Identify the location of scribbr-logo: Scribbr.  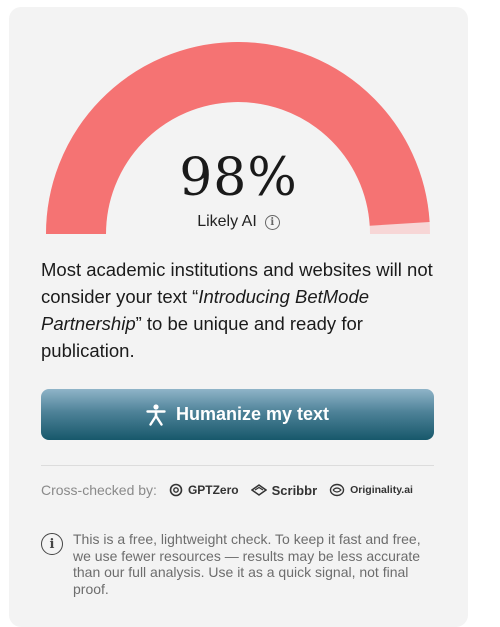
(284, 490).